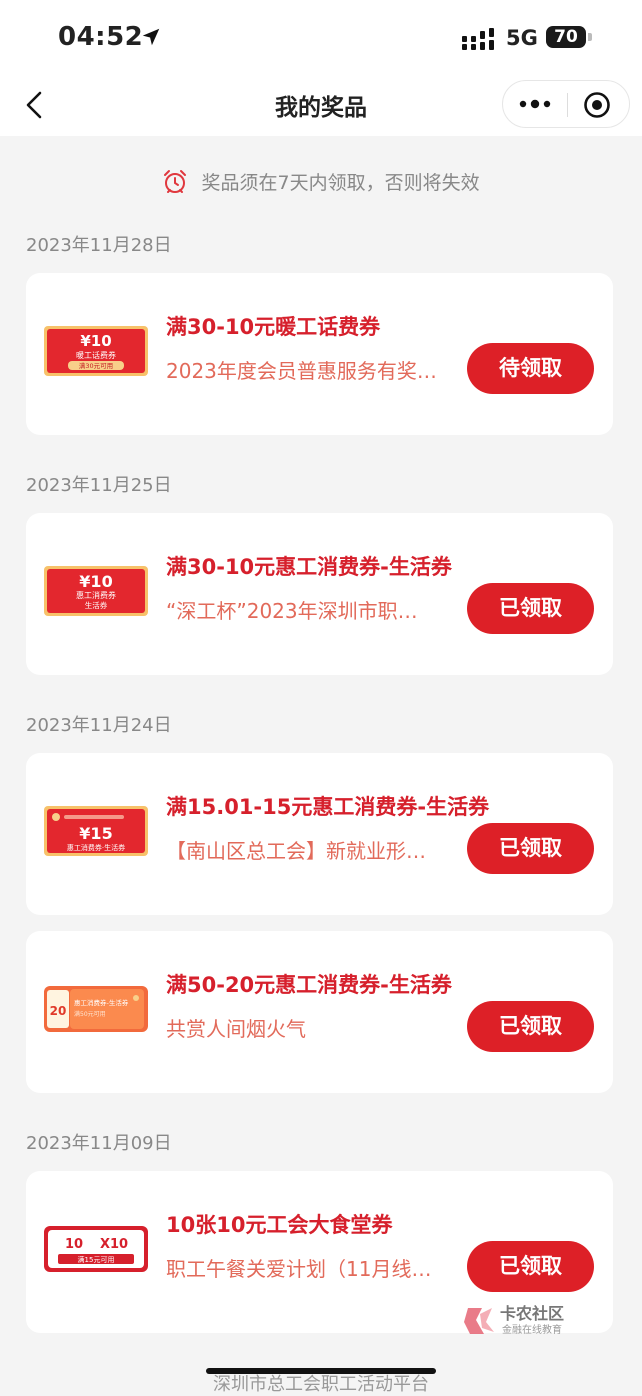 This screenshot has height=1396, width=642. What do you see at coordinates (96, 1259) in the screenshot?
I see `coupon-condition: 满15元可用` at bounding box center [96, 1259].